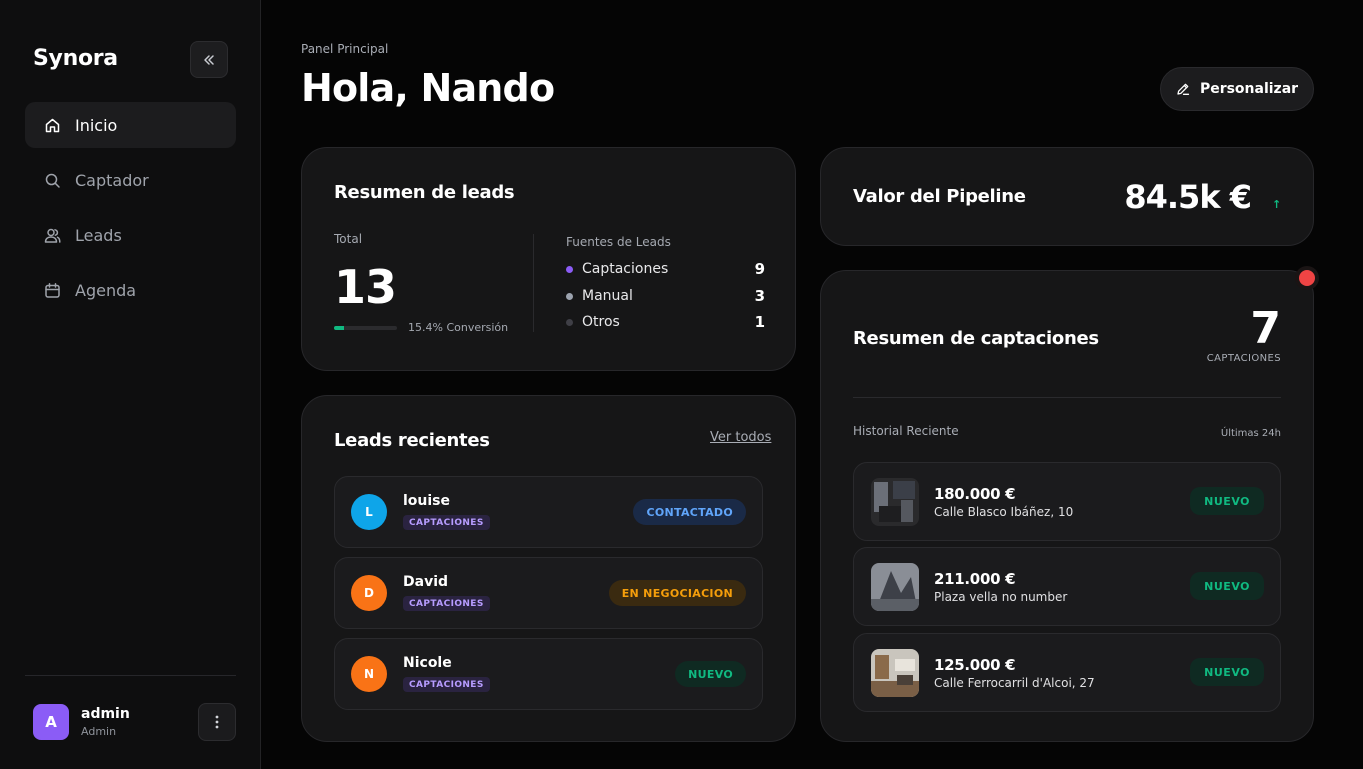 This screenshot has height=769, width=1363. I want to click on calendar-icon, so click(52, 290).